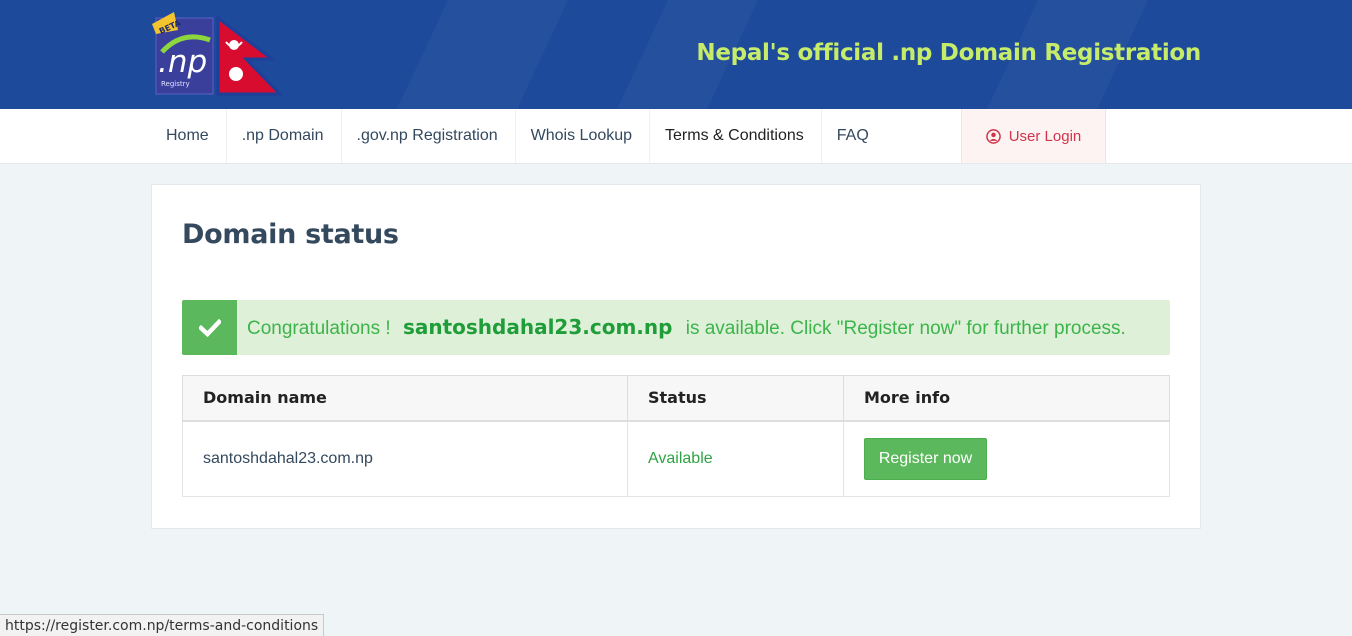 The image size is (1352, 636). What do you see at coordinates (284, 136) in the screenshot?
I see `nav-item-np-domain: .np Domain` at bounding box center [284, 136].